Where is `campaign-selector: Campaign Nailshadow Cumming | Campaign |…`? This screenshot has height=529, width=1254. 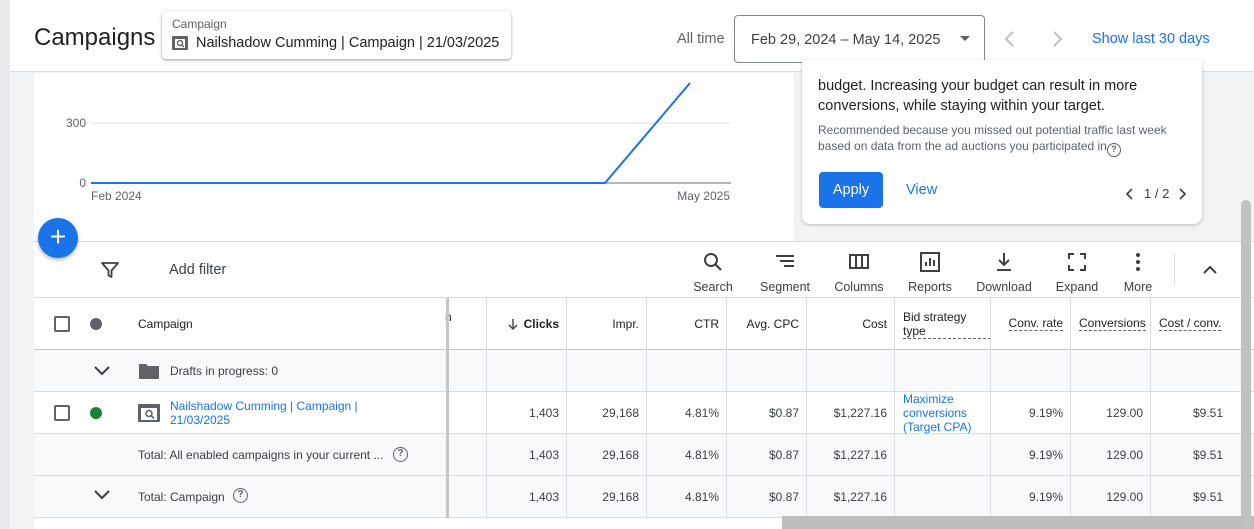
campaign-selector: Campaign Nailshadow Cumming | Campaign |… is located at coordinates (336, 35).